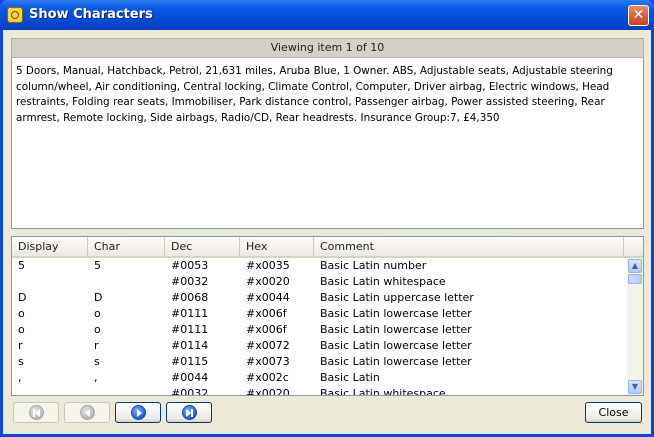 Image resolution: width=654 pixels, height=437 pixels. What do you see at coordinates (202, 246) in the screenshot?
I see `column-header-dec: Dec` at bounding box center [202, 246].